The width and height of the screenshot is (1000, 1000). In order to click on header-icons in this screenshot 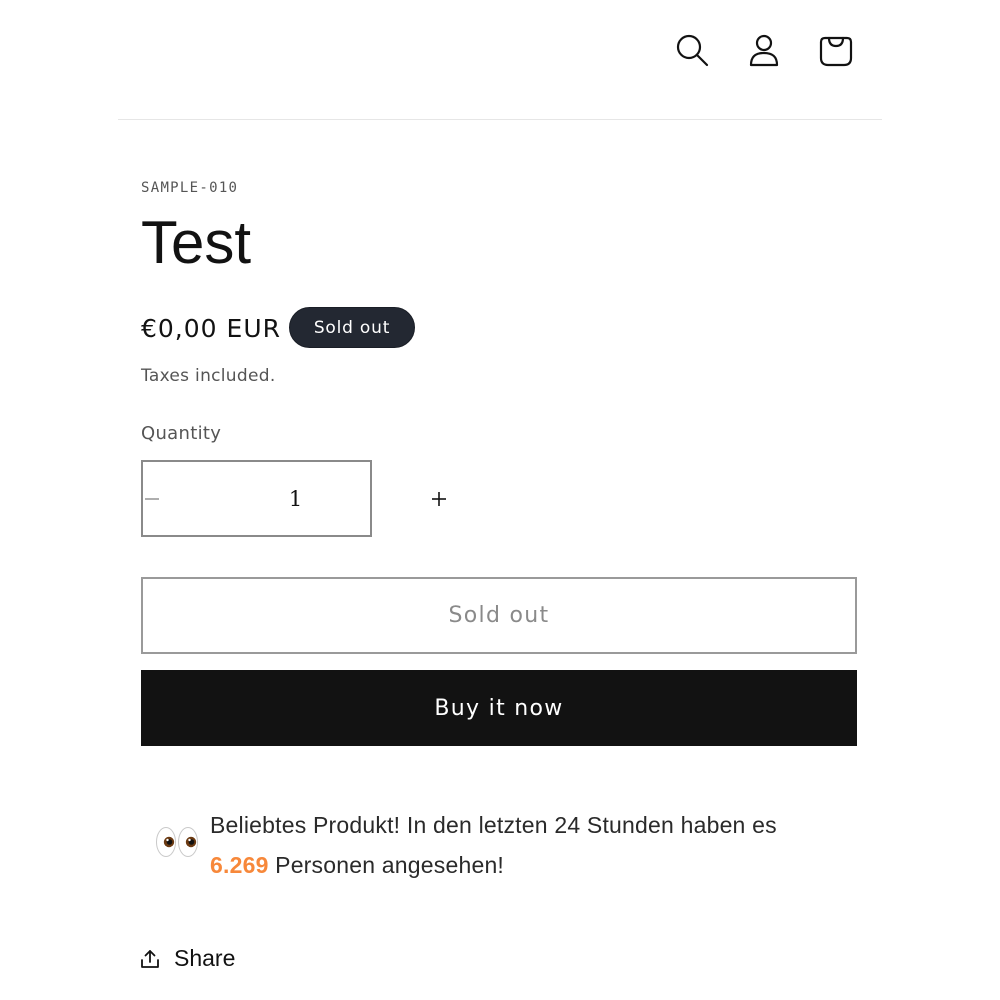, I will do `click(764, 50)`.